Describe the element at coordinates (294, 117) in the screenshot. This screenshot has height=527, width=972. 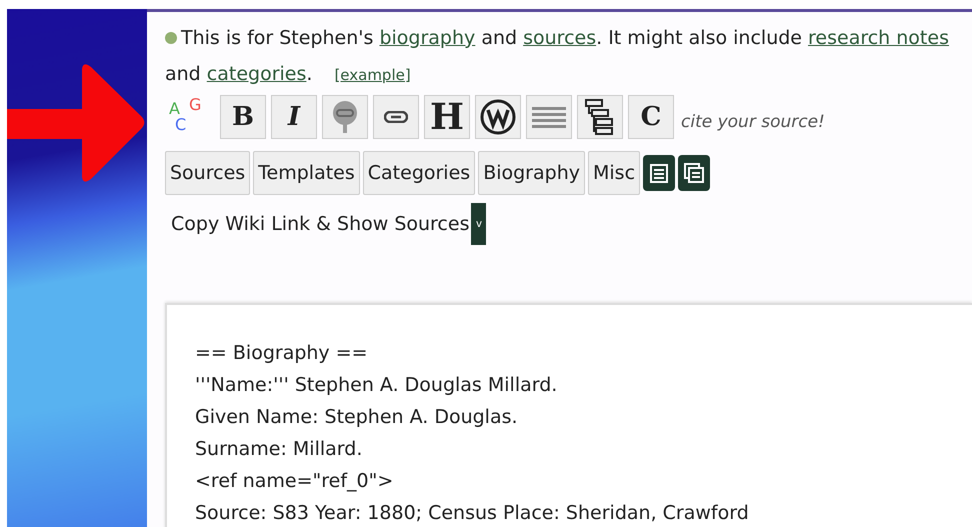
I see `italic-button: I` at that location.